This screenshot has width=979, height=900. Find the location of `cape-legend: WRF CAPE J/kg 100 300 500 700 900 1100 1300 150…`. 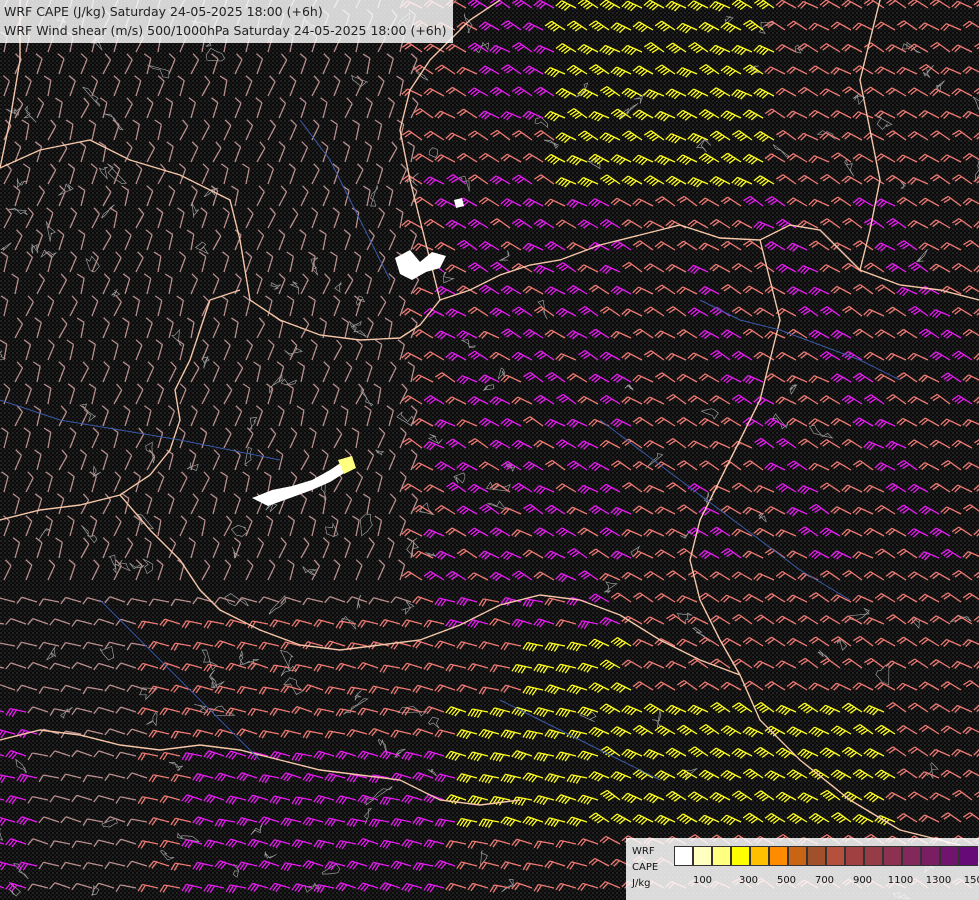

cape-legend: WRF CAPE J/kg 100 300 500 700 900 1100 1300 150… is located at coordinates (802, 869).